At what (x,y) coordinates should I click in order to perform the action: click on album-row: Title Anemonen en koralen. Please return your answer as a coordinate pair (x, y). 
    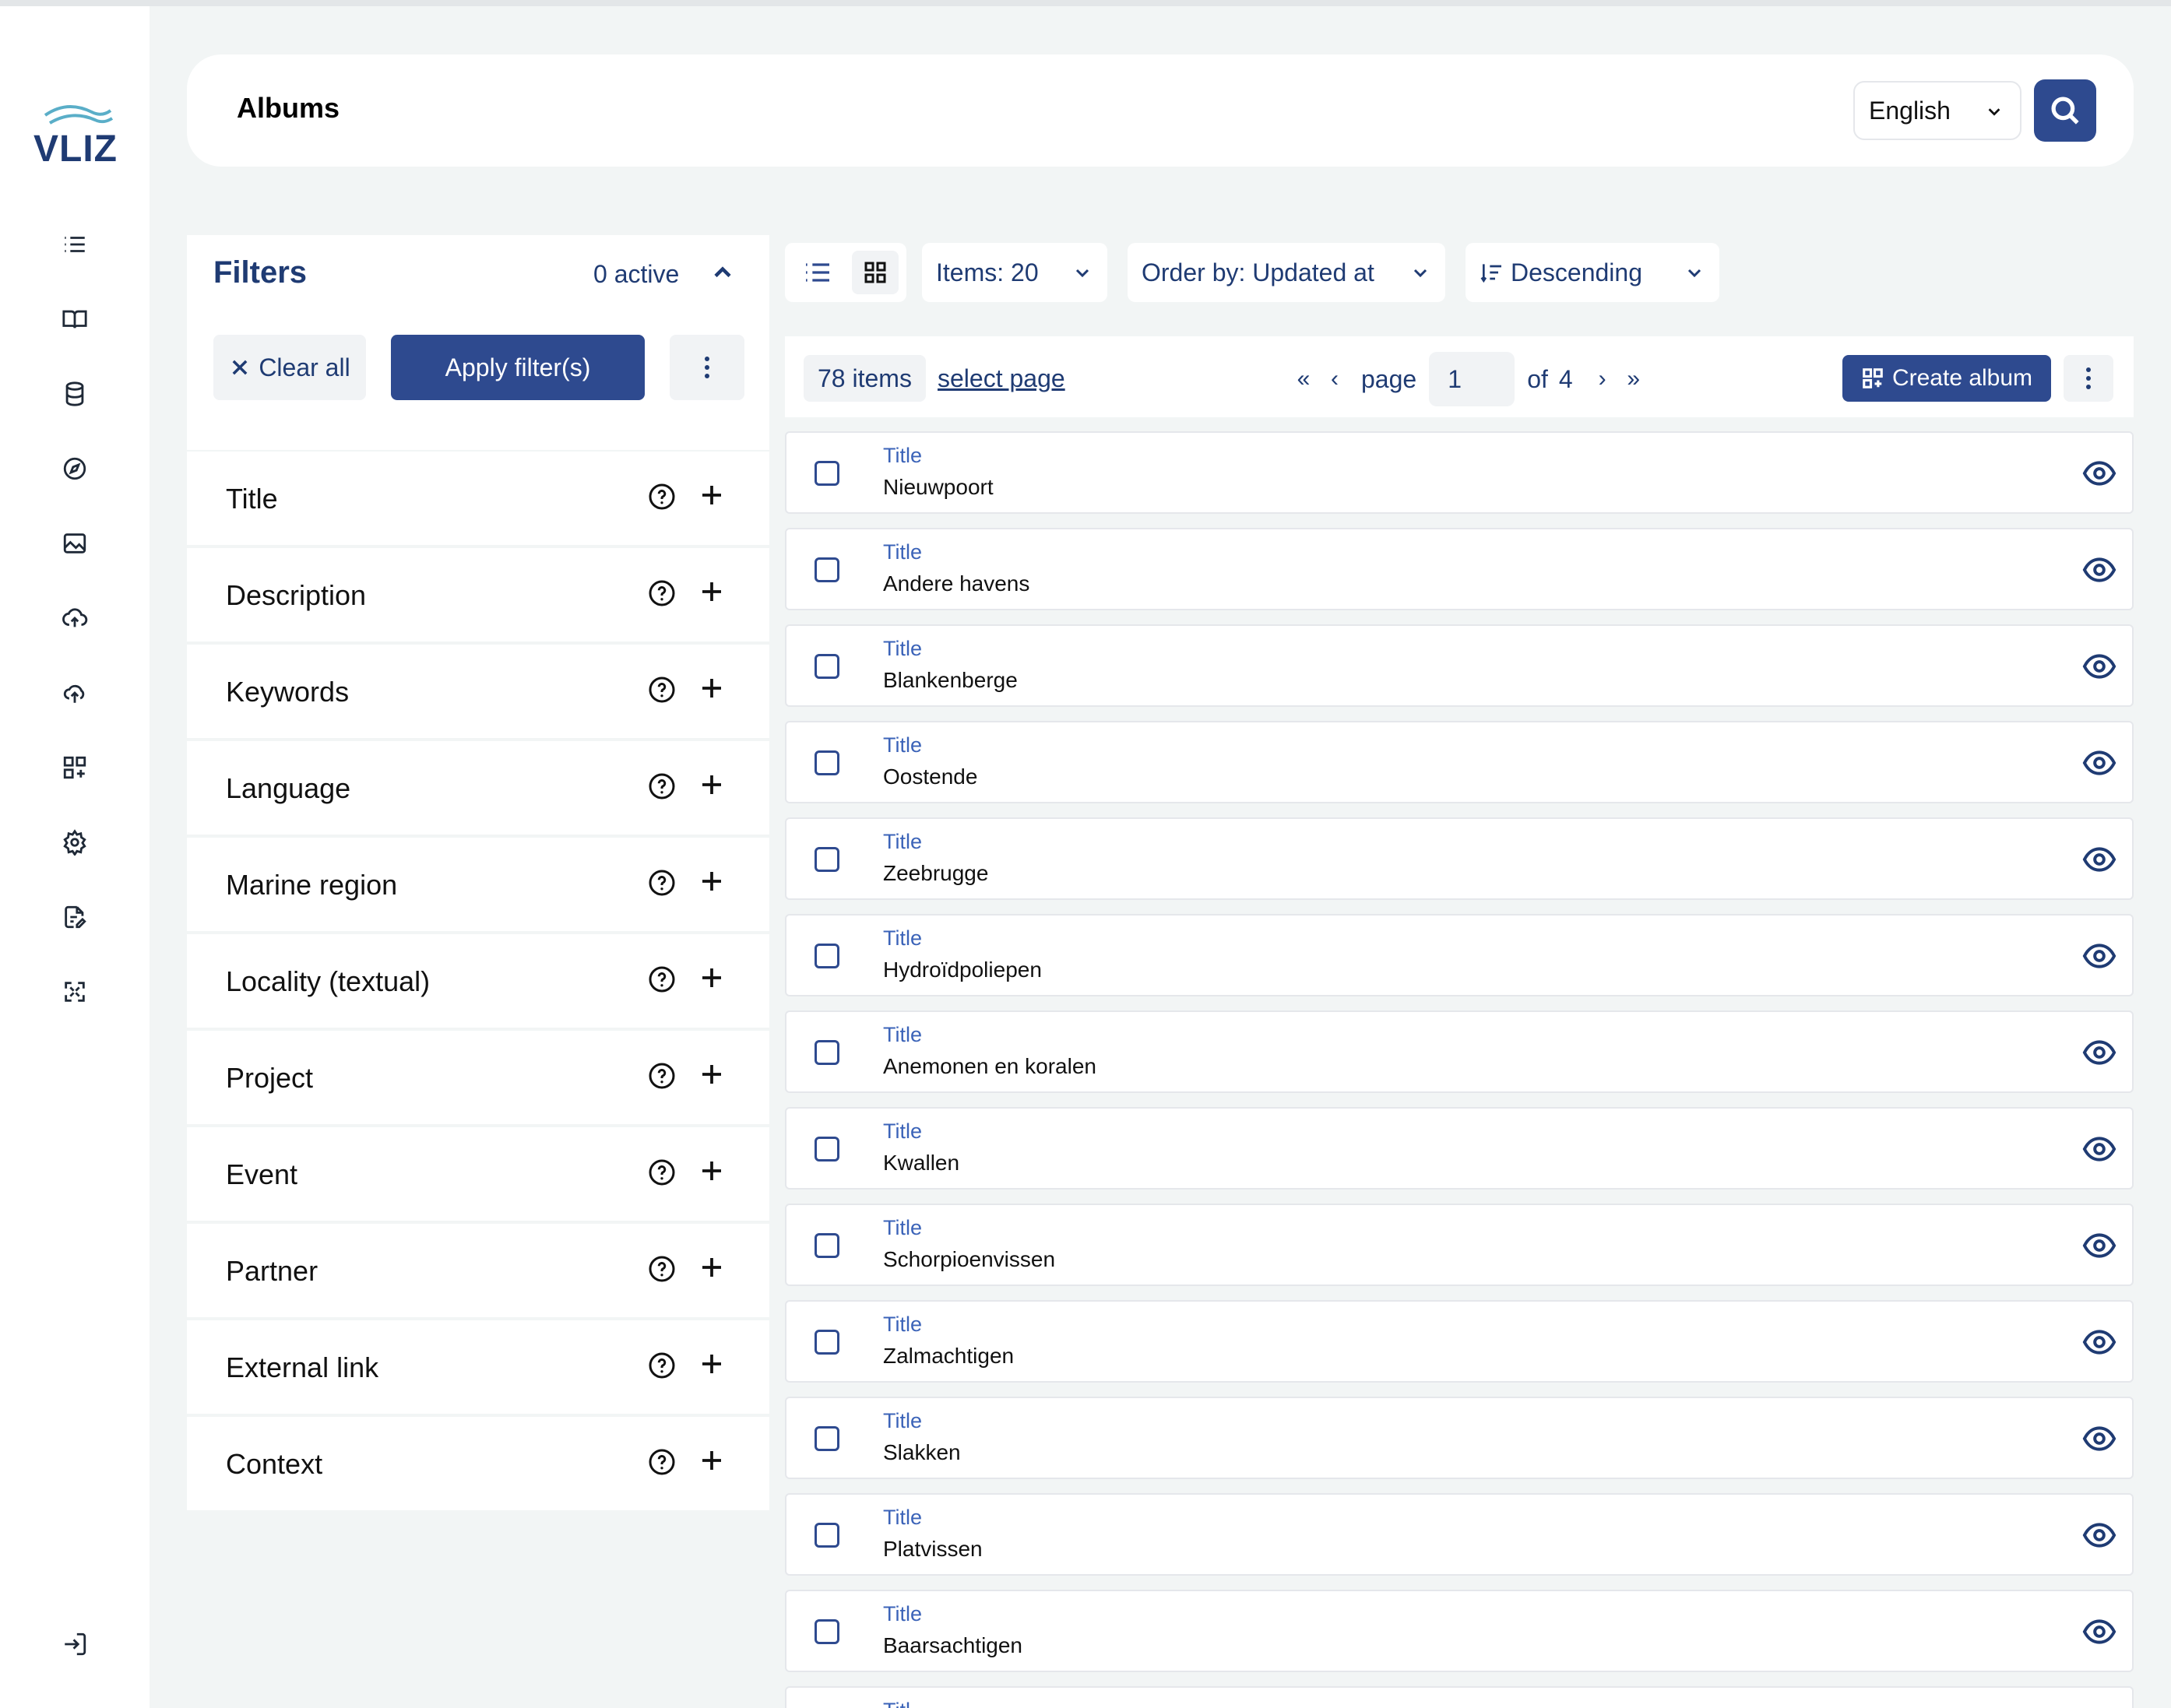
    Looking at the image, I should click on (1459, 1051).